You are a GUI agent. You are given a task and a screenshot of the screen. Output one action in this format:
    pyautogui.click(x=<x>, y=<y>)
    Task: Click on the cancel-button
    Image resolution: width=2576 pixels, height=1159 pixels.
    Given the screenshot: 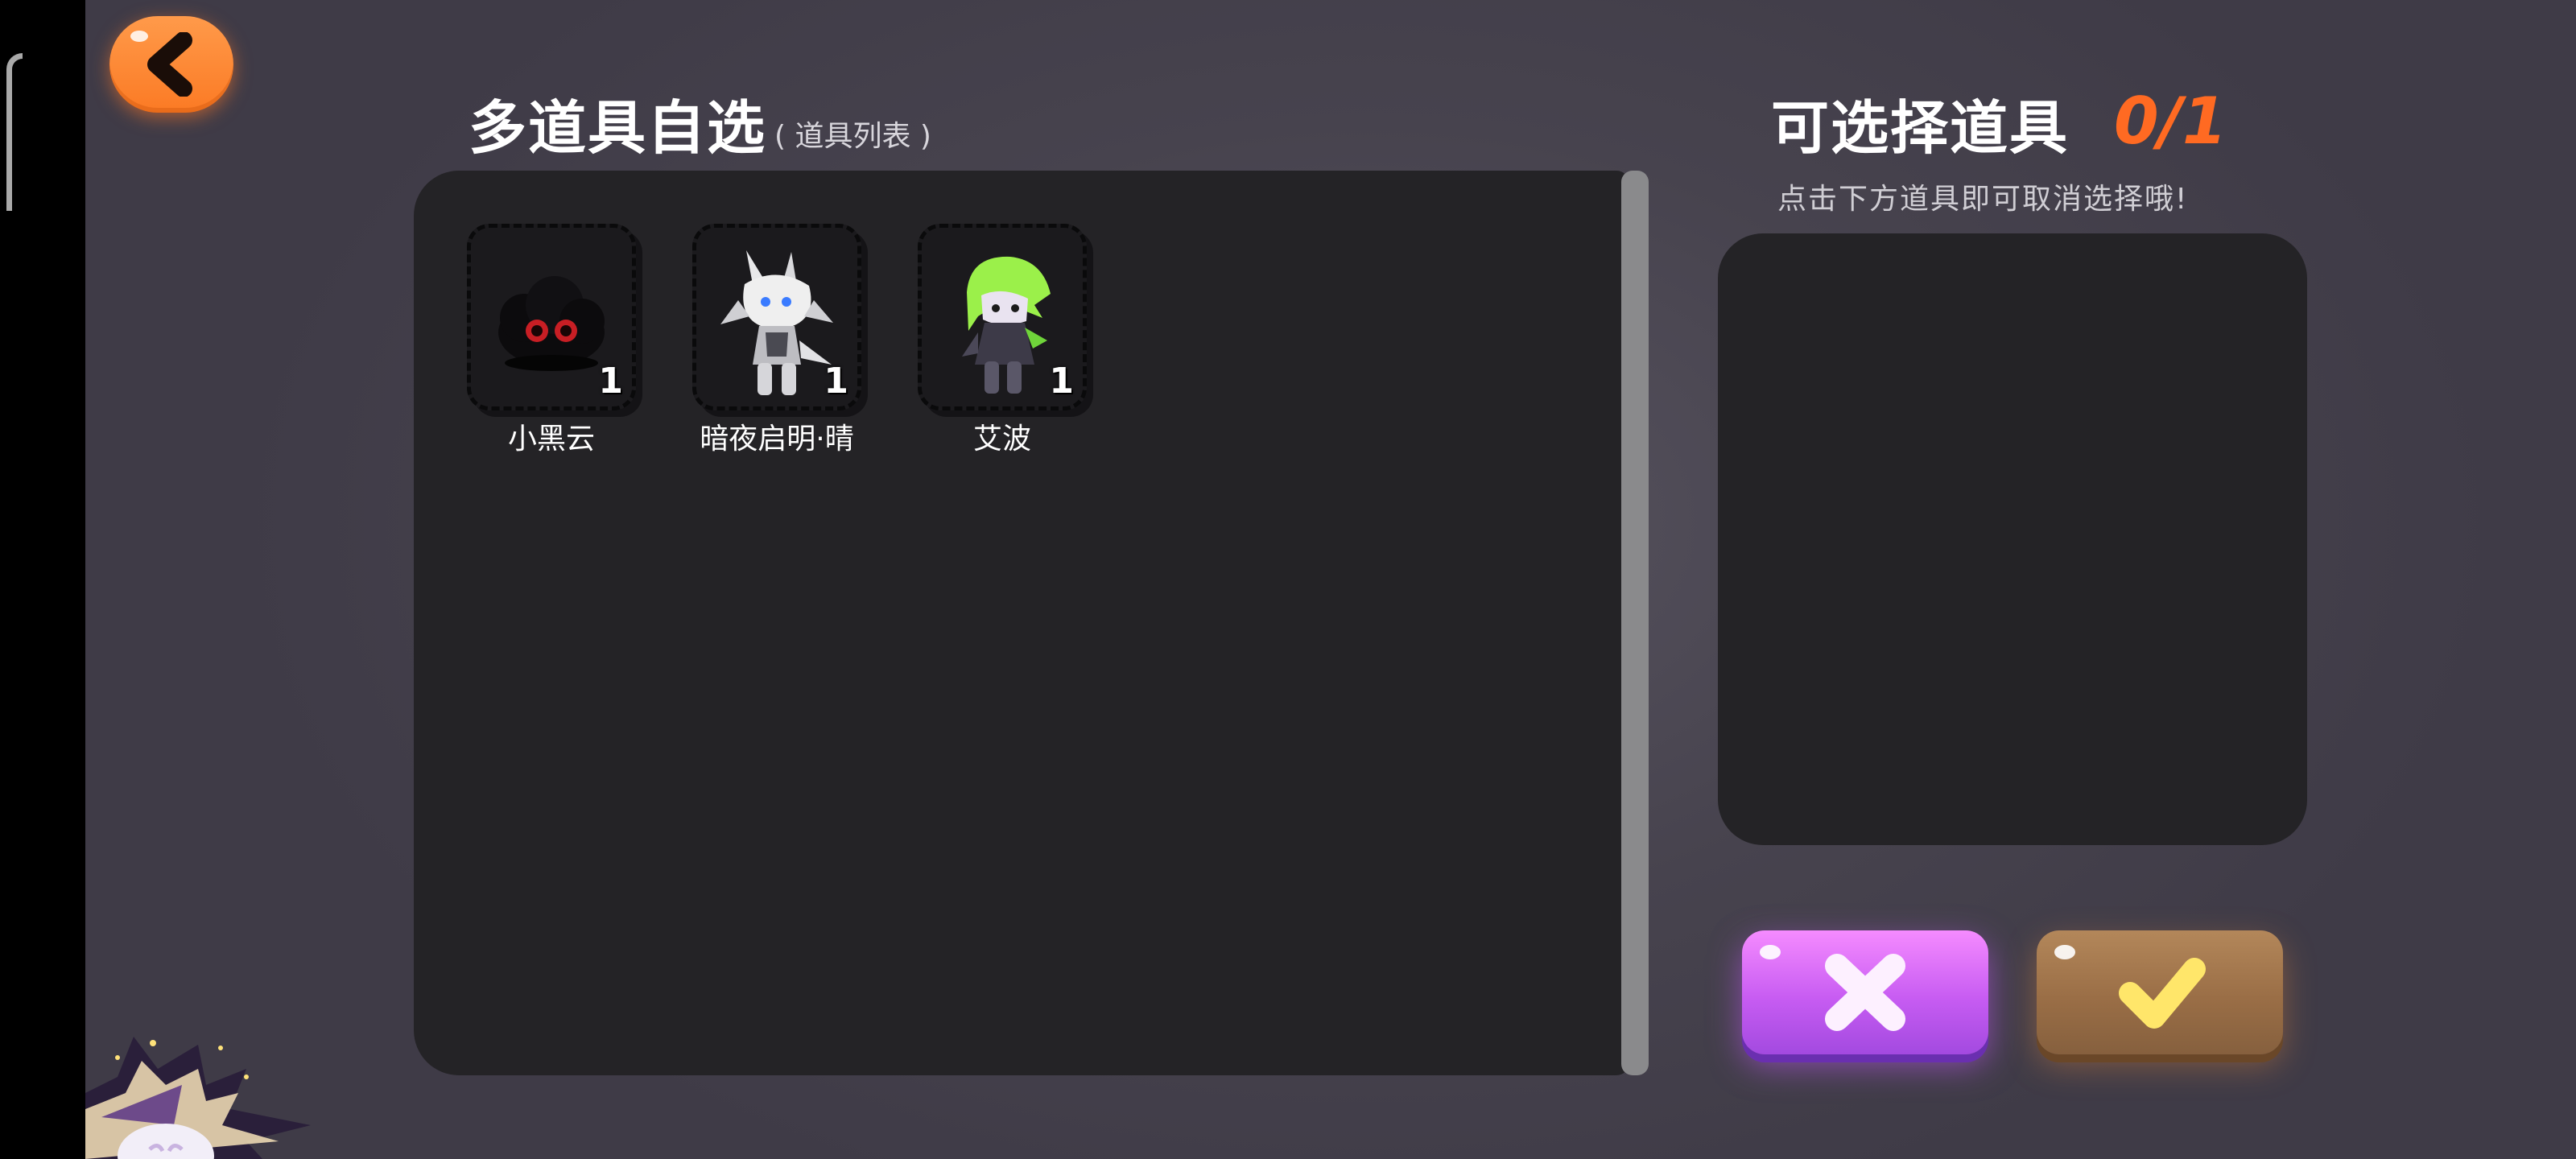 What is the action you would take?
    pyautogui.click(x=1865, y=992)
    